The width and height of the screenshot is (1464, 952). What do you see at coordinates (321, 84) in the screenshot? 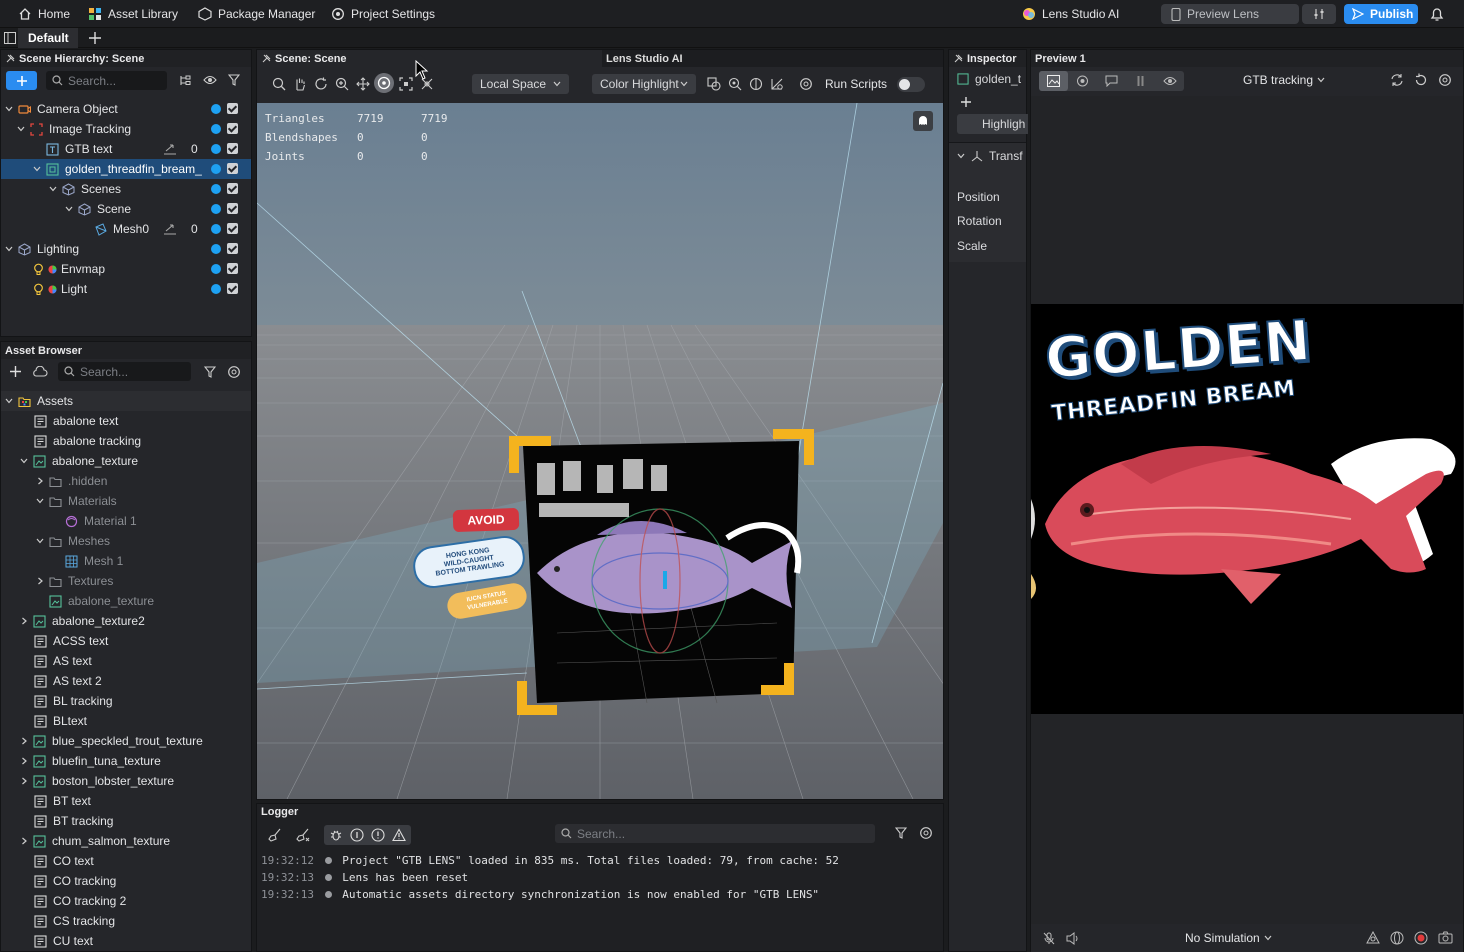
I see `rotate-tool-icon` at bounding box center [321, 84].